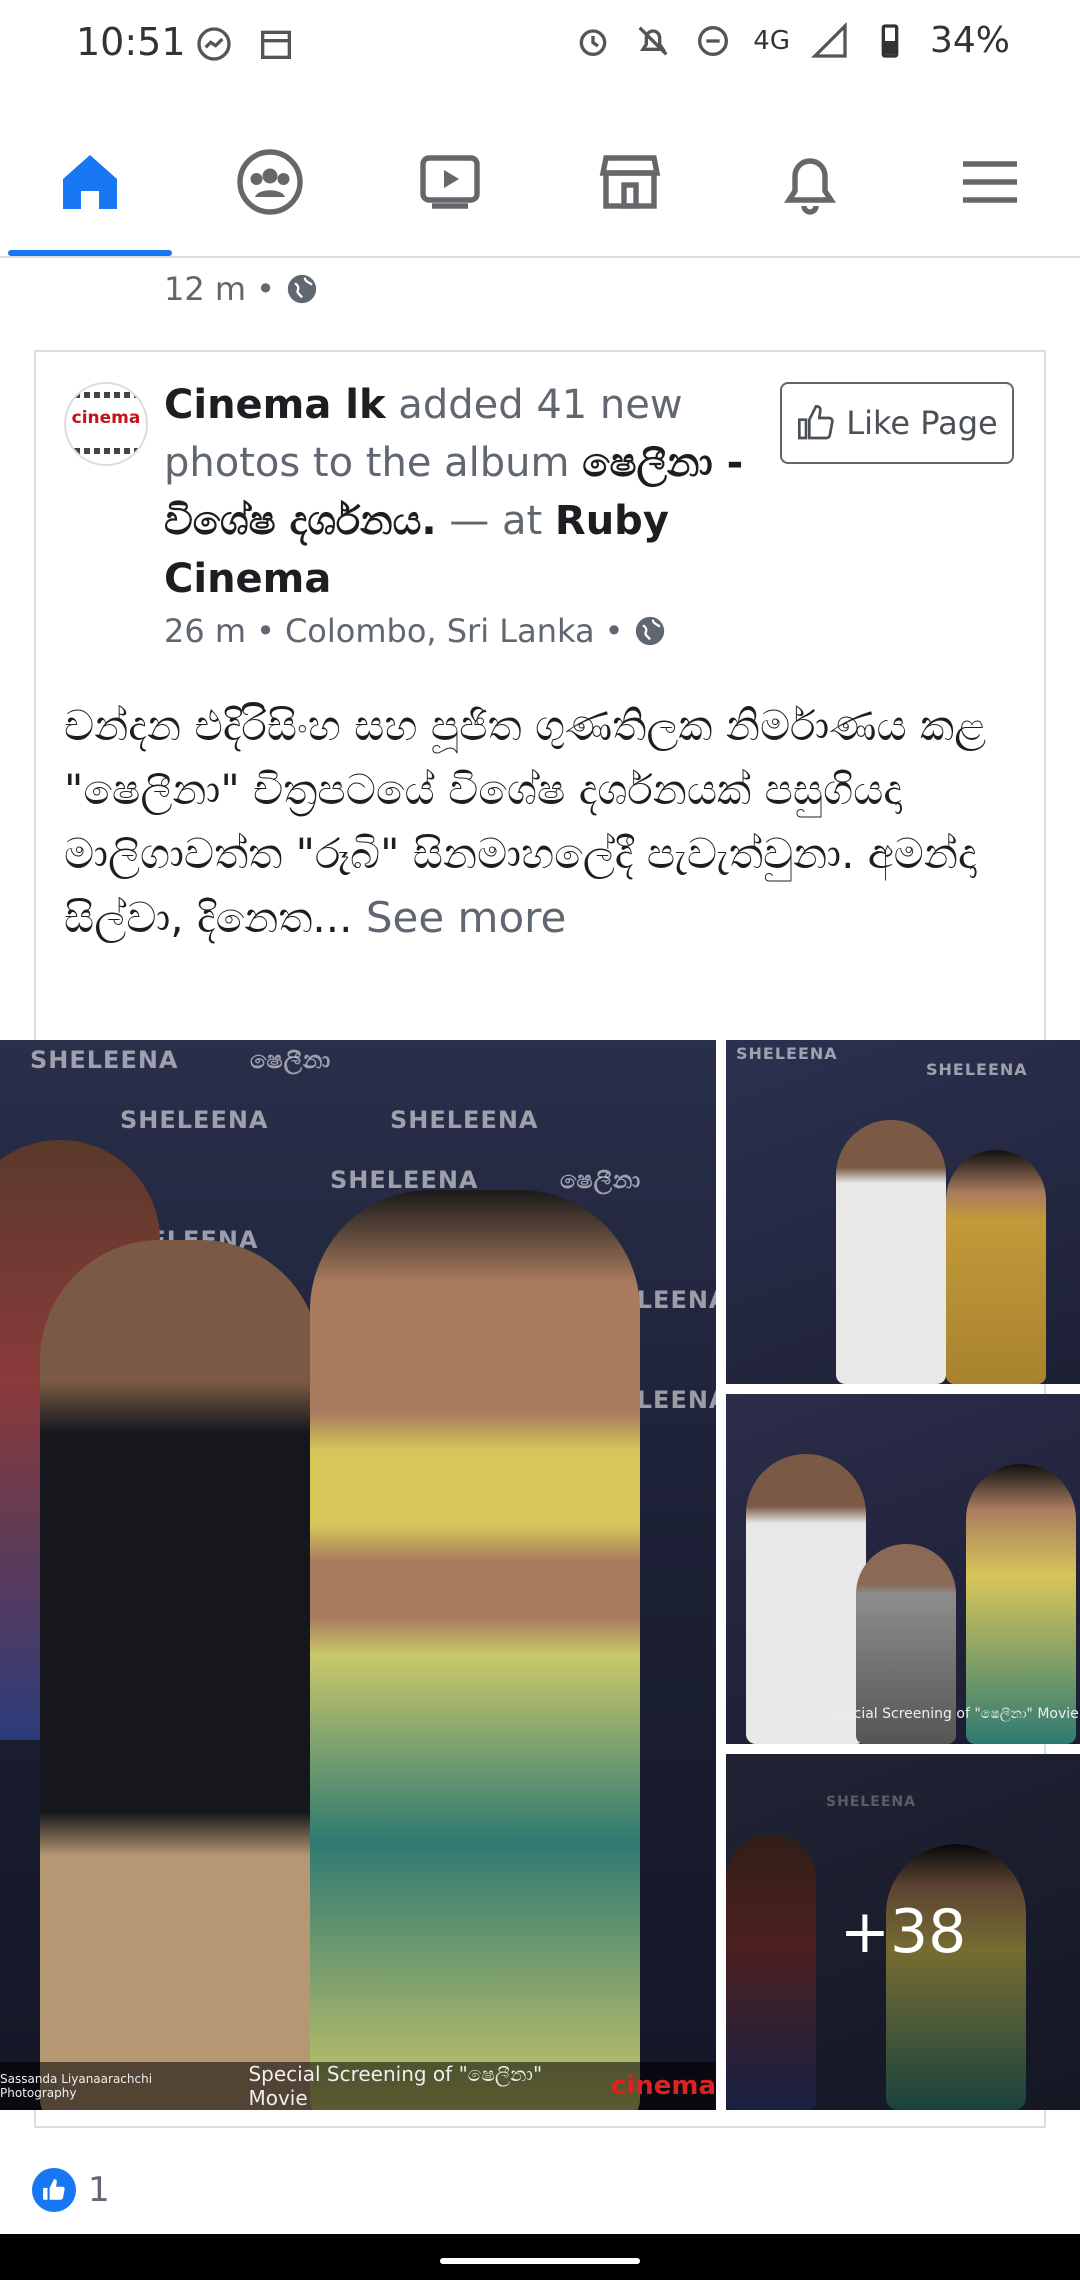 The image size is (1080, 2280). Describe the element at coordinates (653, 40) in the screenshot. I see `notifications-off-icon` at that location.